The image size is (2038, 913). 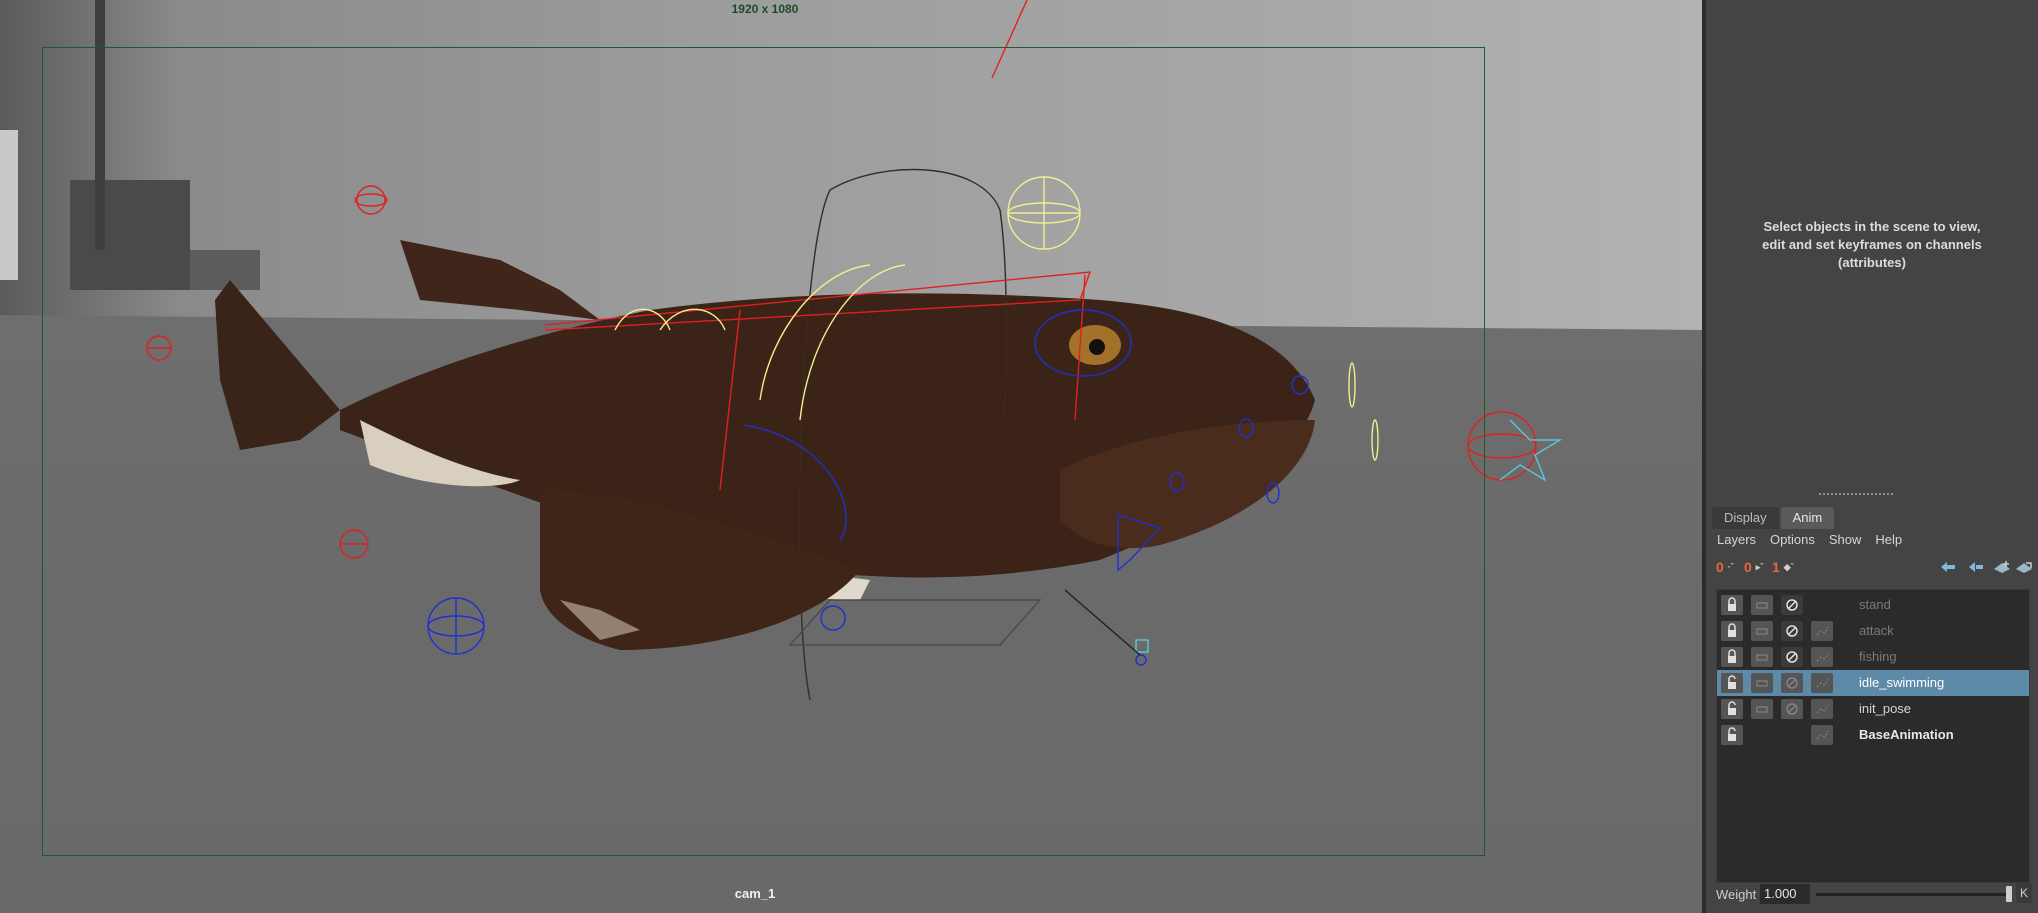 I want to click on layer-name: BaseAnimation, so click(x=1906, y=734).